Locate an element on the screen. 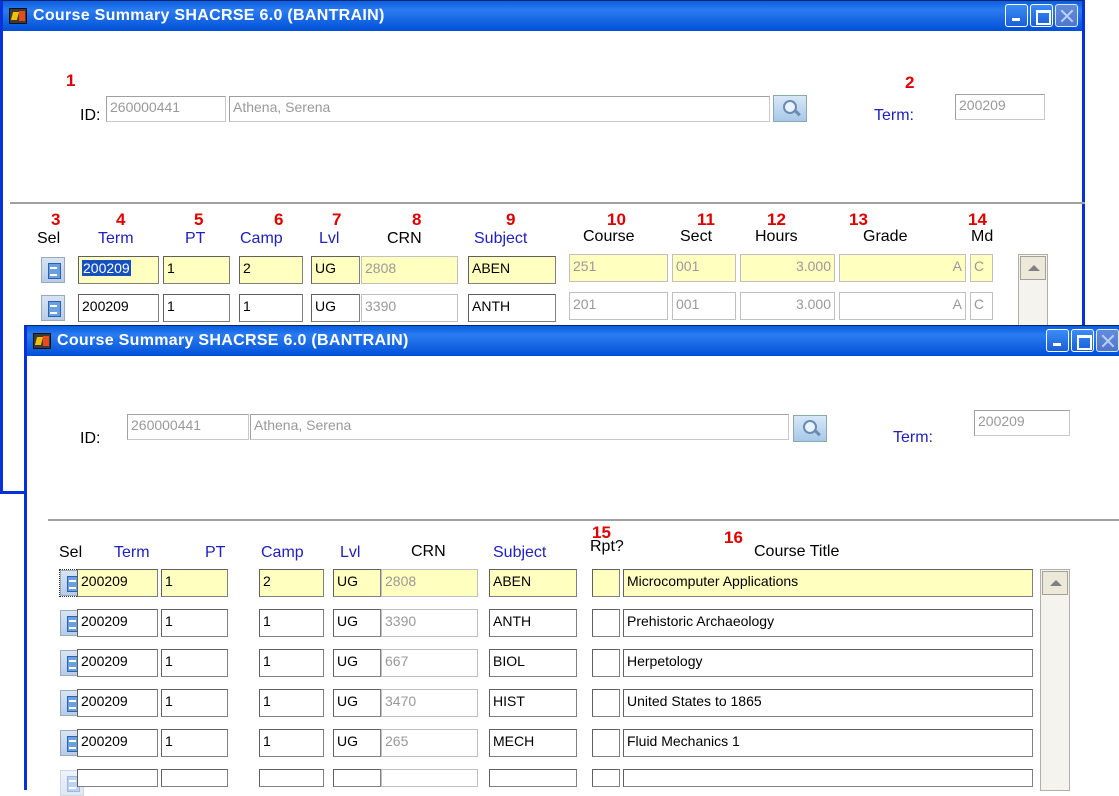 The height and width of the screenshot is (796, 1119). term-label: Term: is located at coordinates (913, 437).